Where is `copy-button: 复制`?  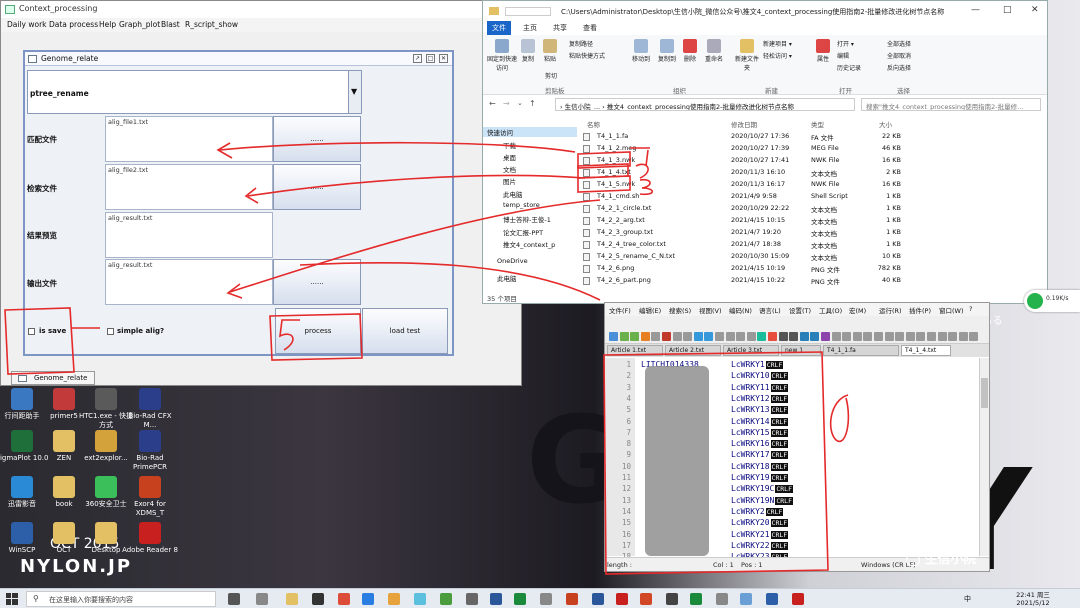 copy-button: 复制 is located at coordinates (528, 51).